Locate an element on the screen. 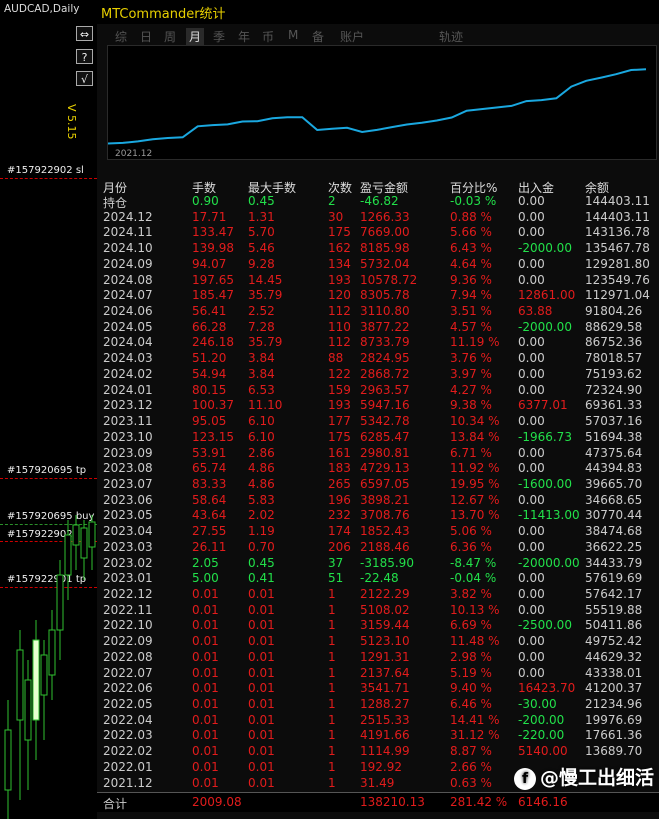 Image resolution: width=659 pixels, height=819 pixels. tab-account: 账户 is located at coordinates (352, 36).